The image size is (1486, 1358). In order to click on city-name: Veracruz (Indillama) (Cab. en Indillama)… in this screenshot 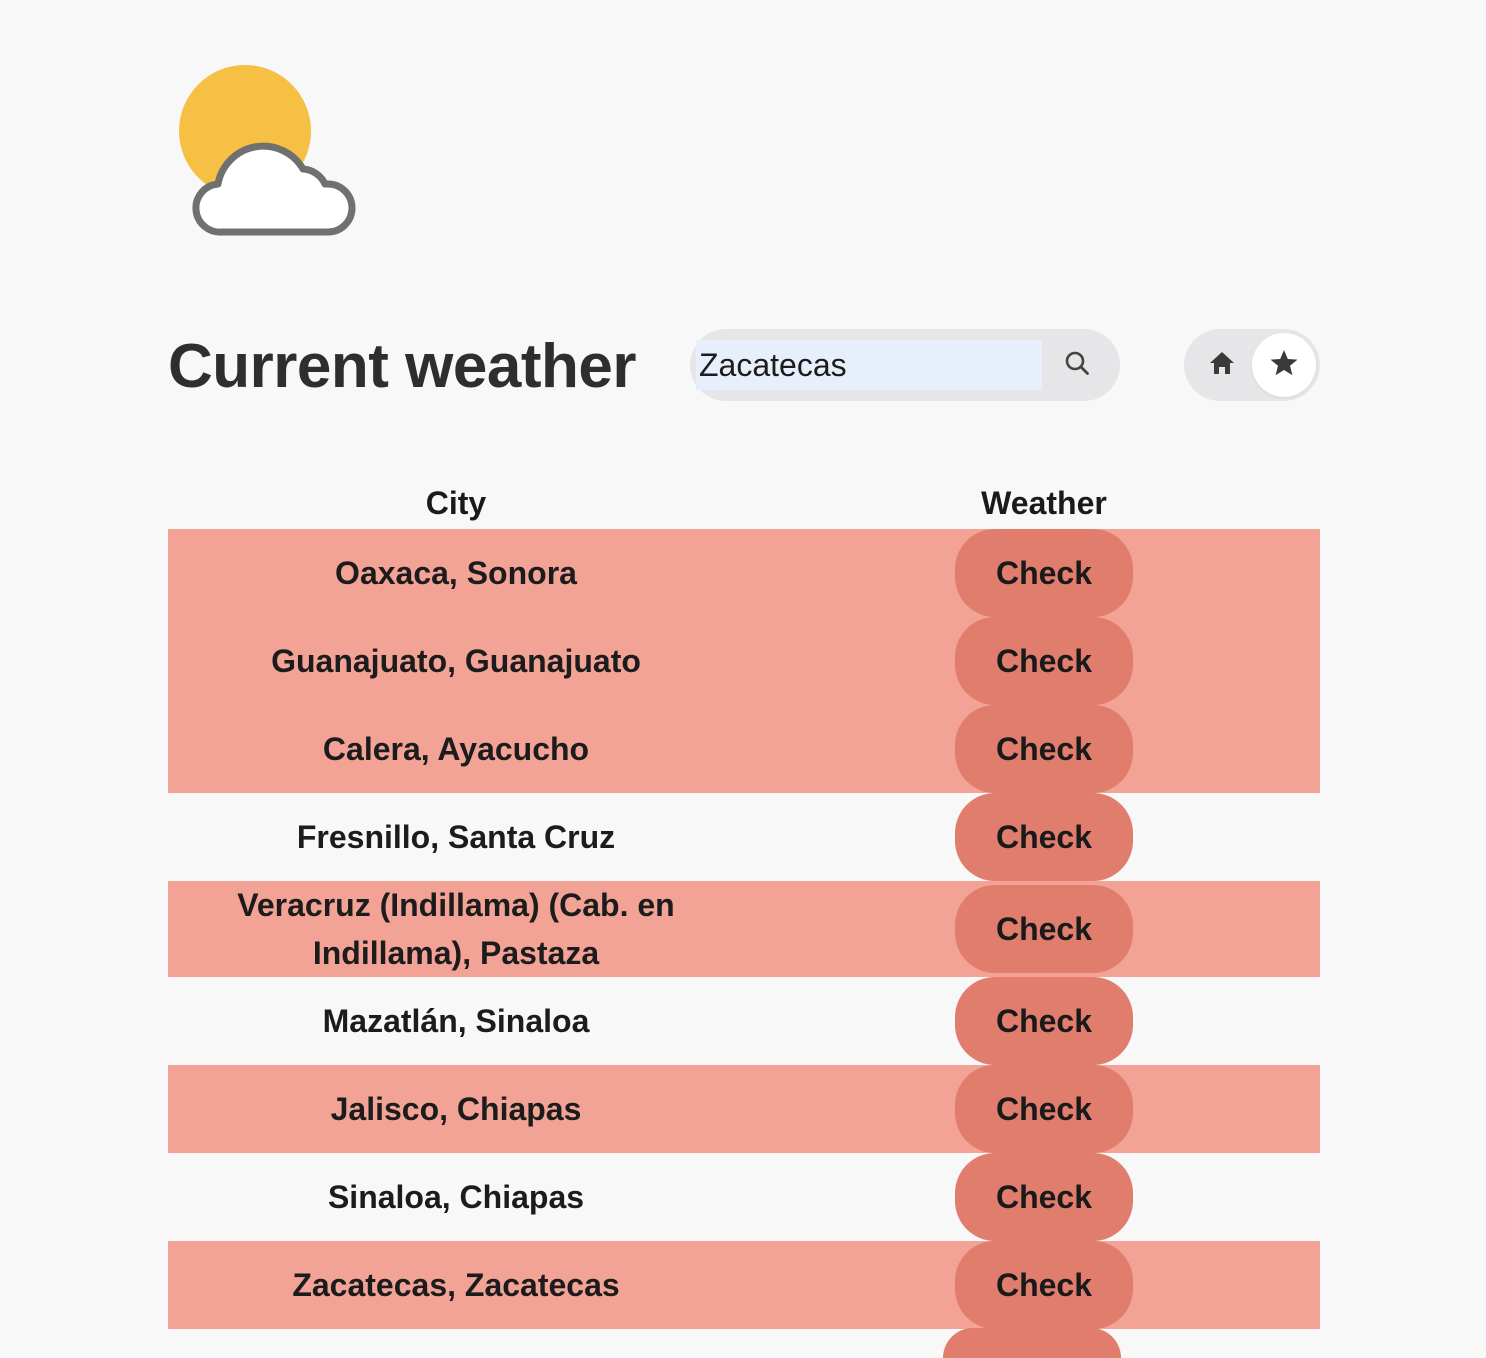, I will do `click(456, 929)`.